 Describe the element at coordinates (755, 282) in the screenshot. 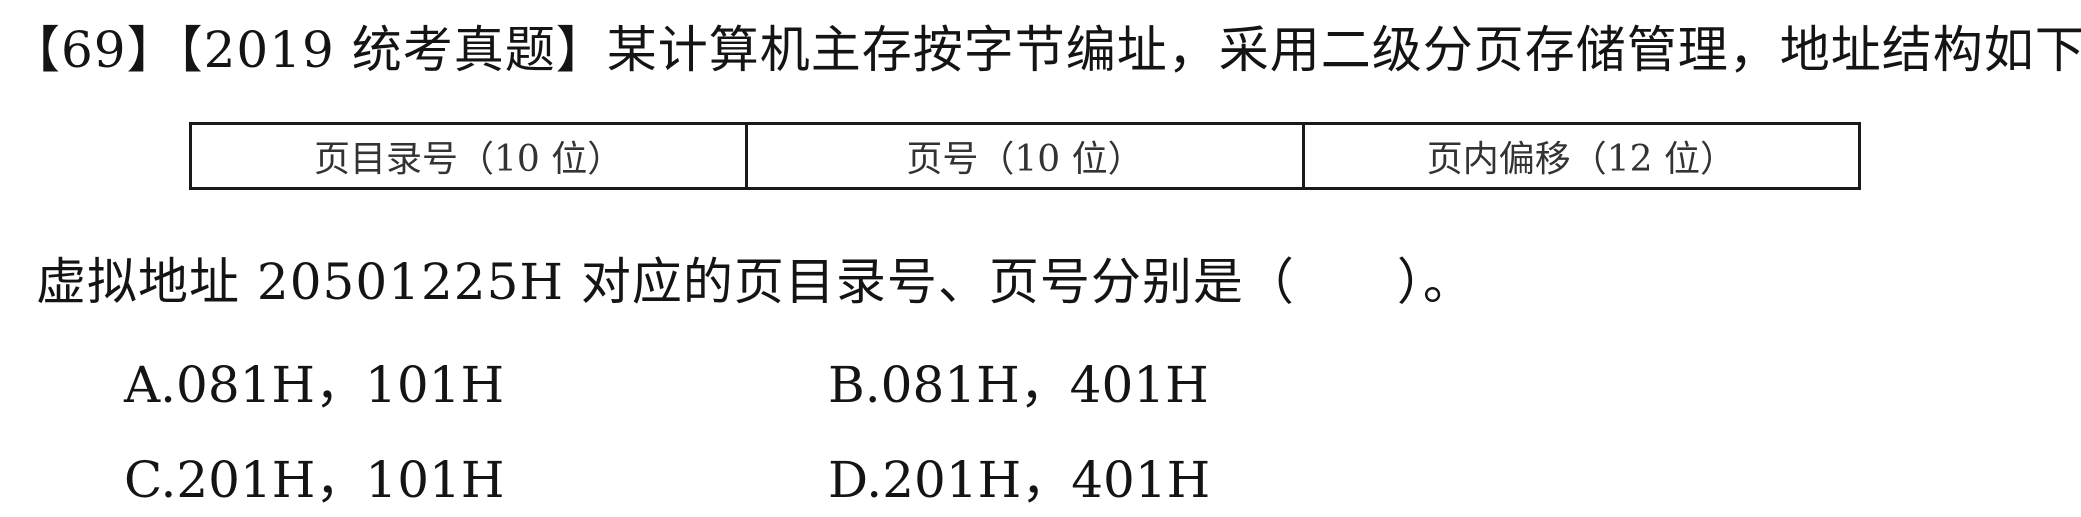

I see `question-body: 虚拟地址 20501225H 对应的页目录号、页号分别是（ ）。` at that location.